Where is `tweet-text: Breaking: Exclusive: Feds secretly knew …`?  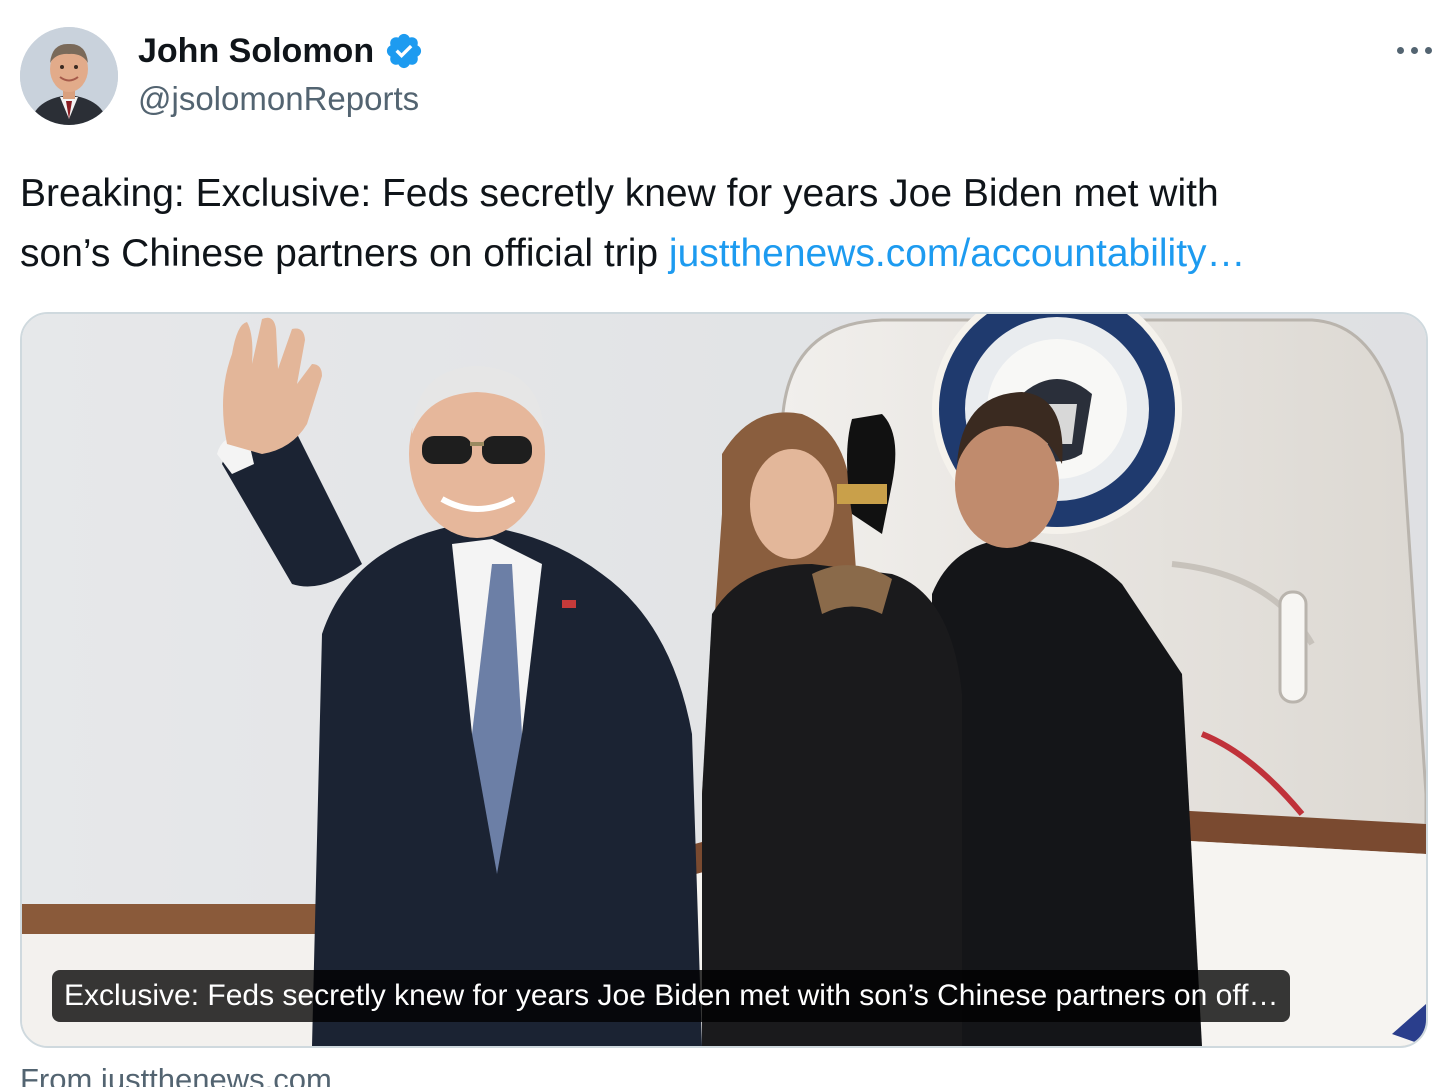
tweet-text: Breaking: Exclusive: Feds secretly knew … is located at coordinates (730, 224).